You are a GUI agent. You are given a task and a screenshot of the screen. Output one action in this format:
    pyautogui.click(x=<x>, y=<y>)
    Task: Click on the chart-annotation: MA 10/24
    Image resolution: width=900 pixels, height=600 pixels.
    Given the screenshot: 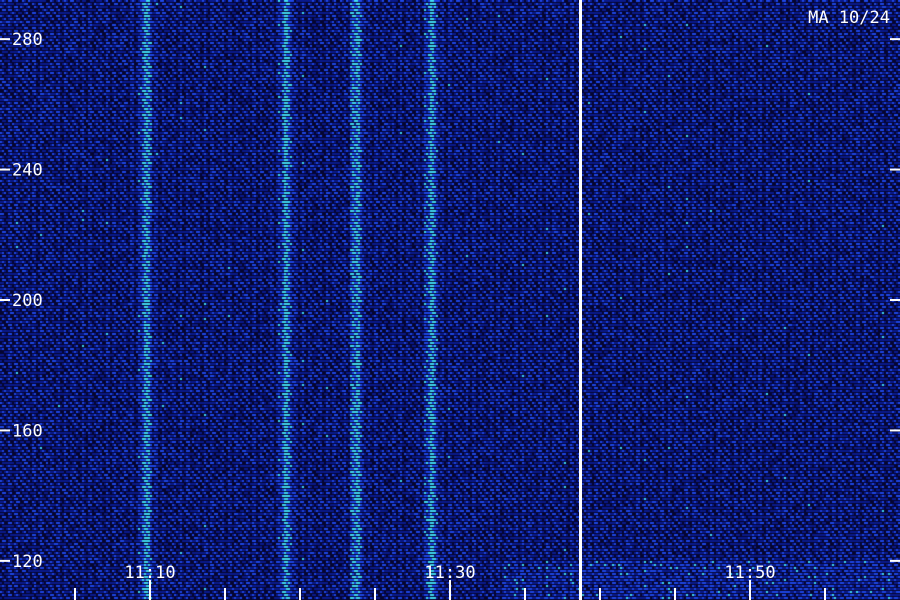 What is the action you would take?
    pyautogui.click(x=849, y=18)
    